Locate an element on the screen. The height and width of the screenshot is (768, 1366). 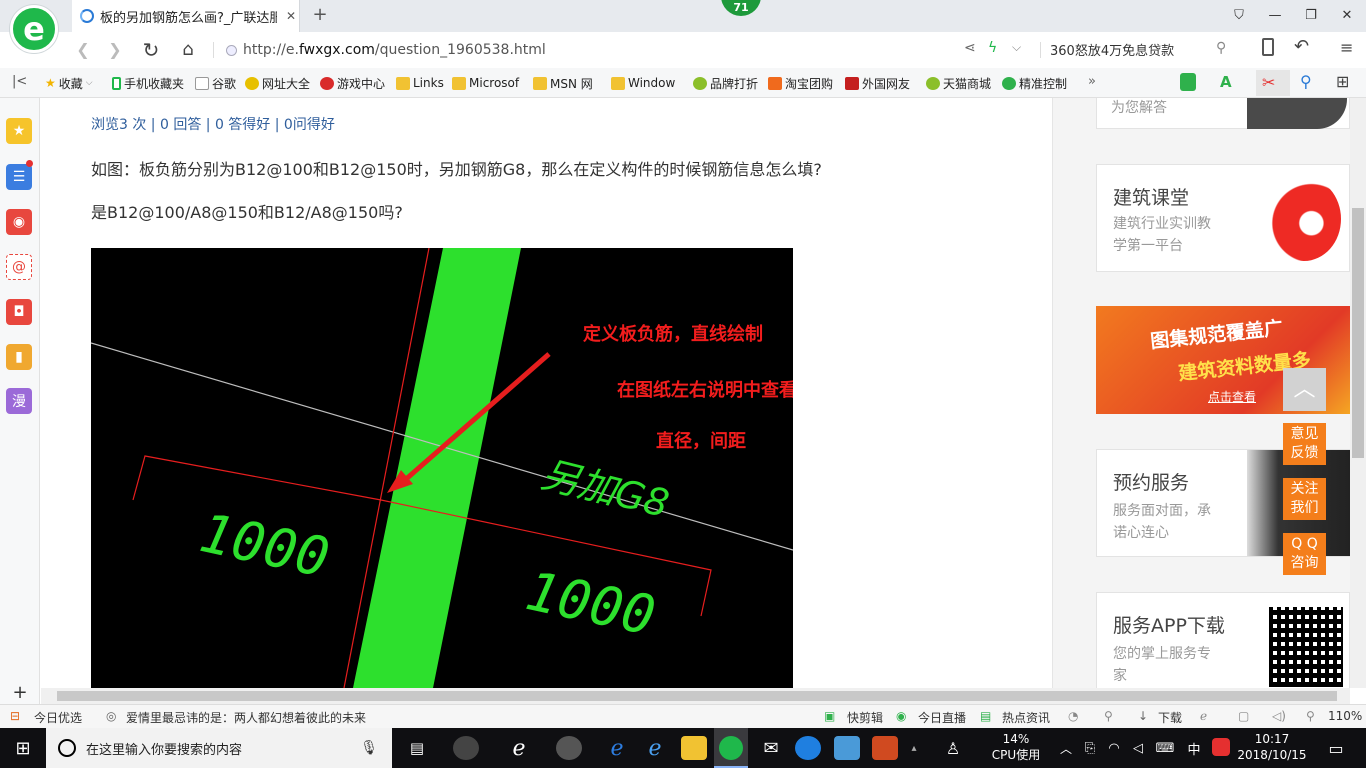
volume-icon: ◁) is located at coordinates (1279, 716).